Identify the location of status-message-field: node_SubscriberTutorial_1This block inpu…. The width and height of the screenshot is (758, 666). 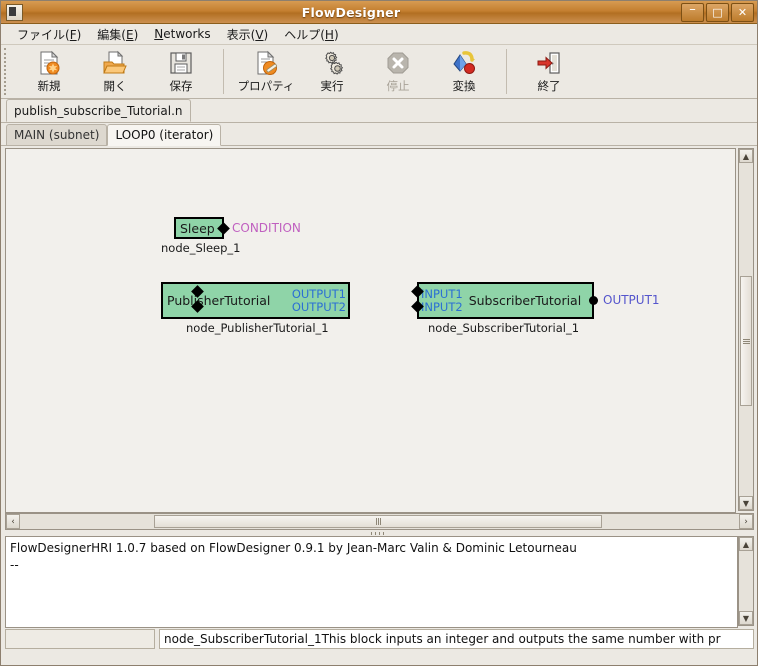
(456, 639).